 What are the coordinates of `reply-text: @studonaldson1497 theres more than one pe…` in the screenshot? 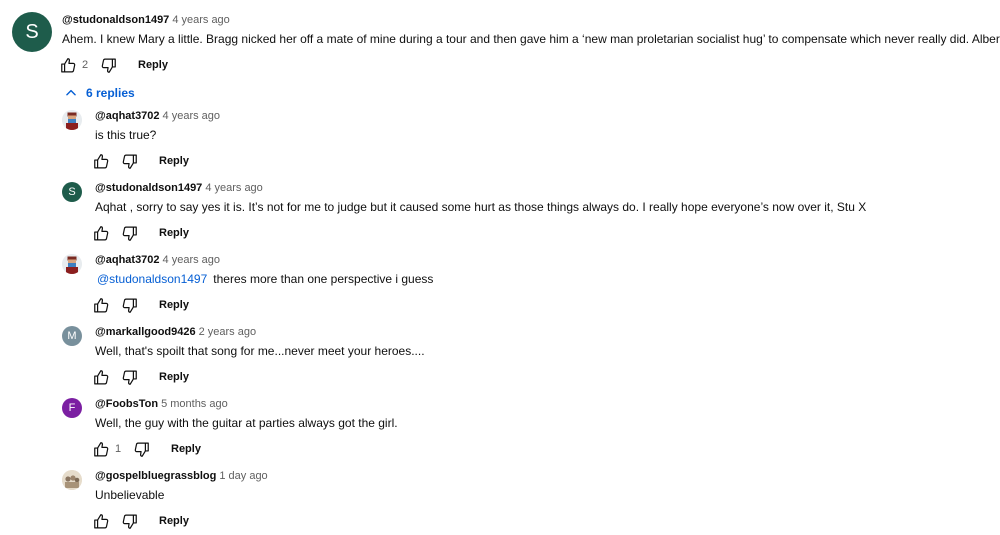 It's located at (265, 279).